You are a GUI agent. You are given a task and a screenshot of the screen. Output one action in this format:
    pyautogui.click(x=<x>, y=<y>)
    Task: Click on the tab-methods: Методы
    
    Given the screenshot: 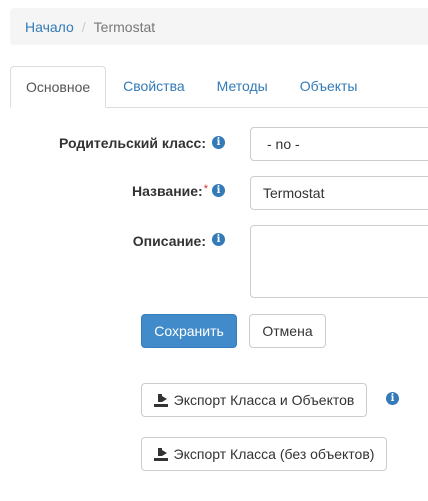 What is the action you would take?
    pyautogui.click(x=242, y=86)
    